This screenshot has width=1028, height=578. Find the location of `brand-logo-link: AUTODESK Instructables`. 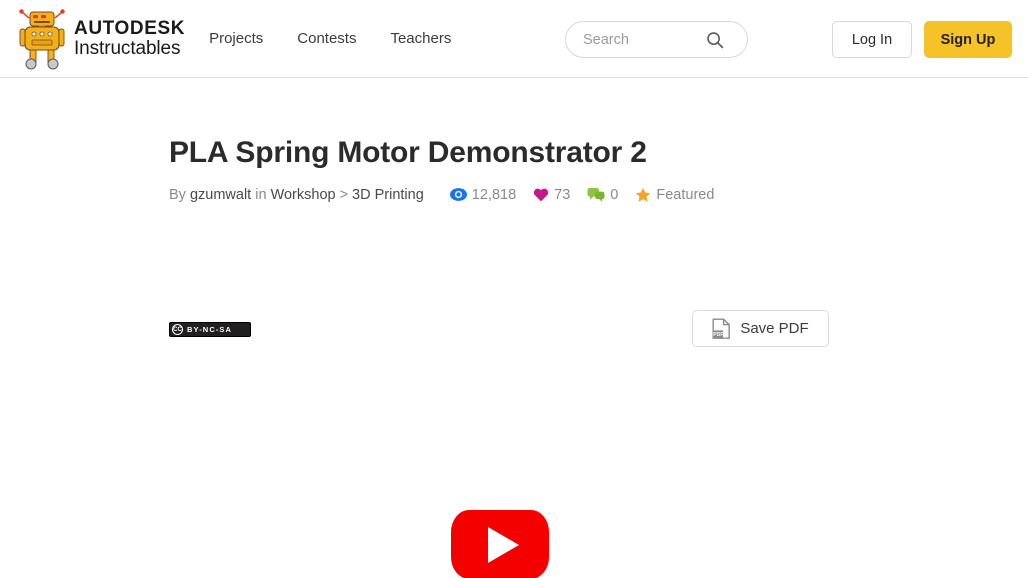

brand-logo-link: AUTODESK Instructables is located at coordinates (100, 39).